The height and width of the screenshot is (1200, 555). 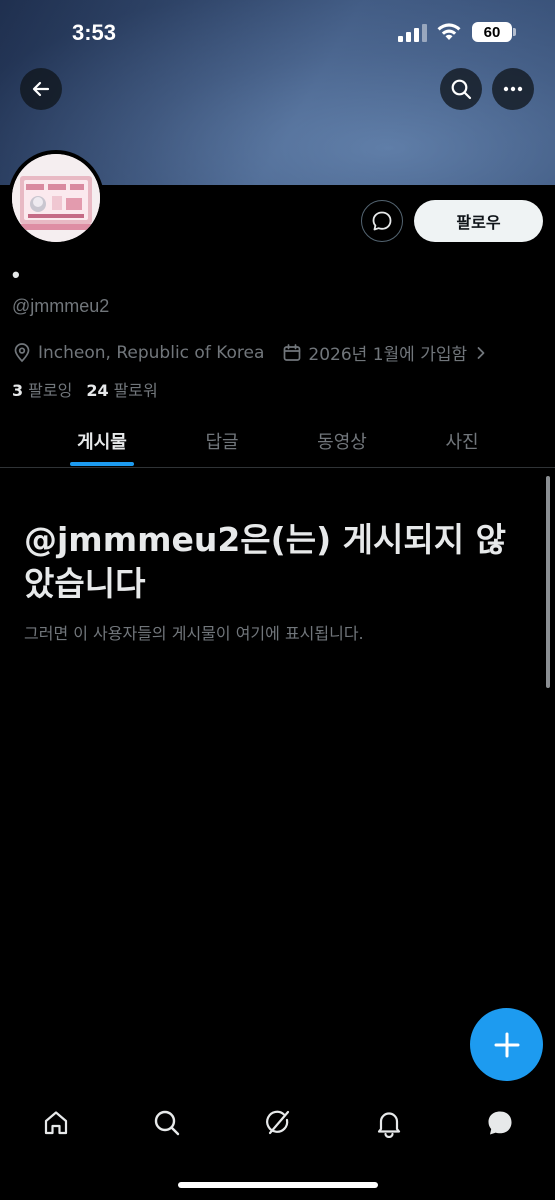 I want to click on grok-icon, so click(x=278, y=1122).